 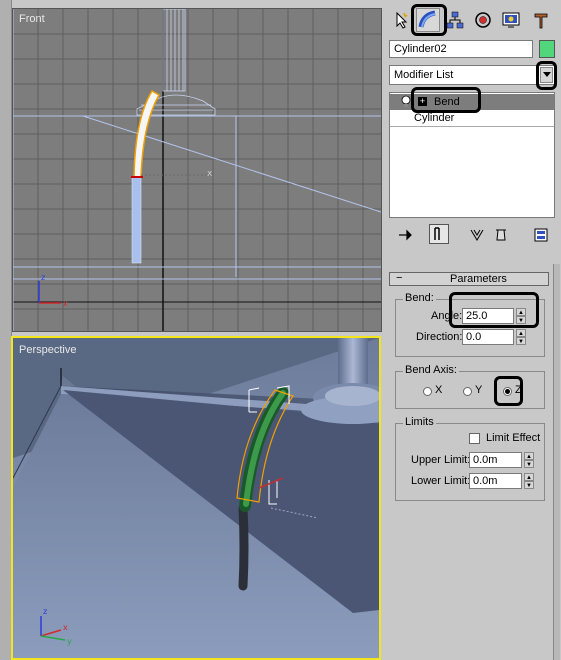 I want to click on axis-x-label: X, so click(x=439, y=390).